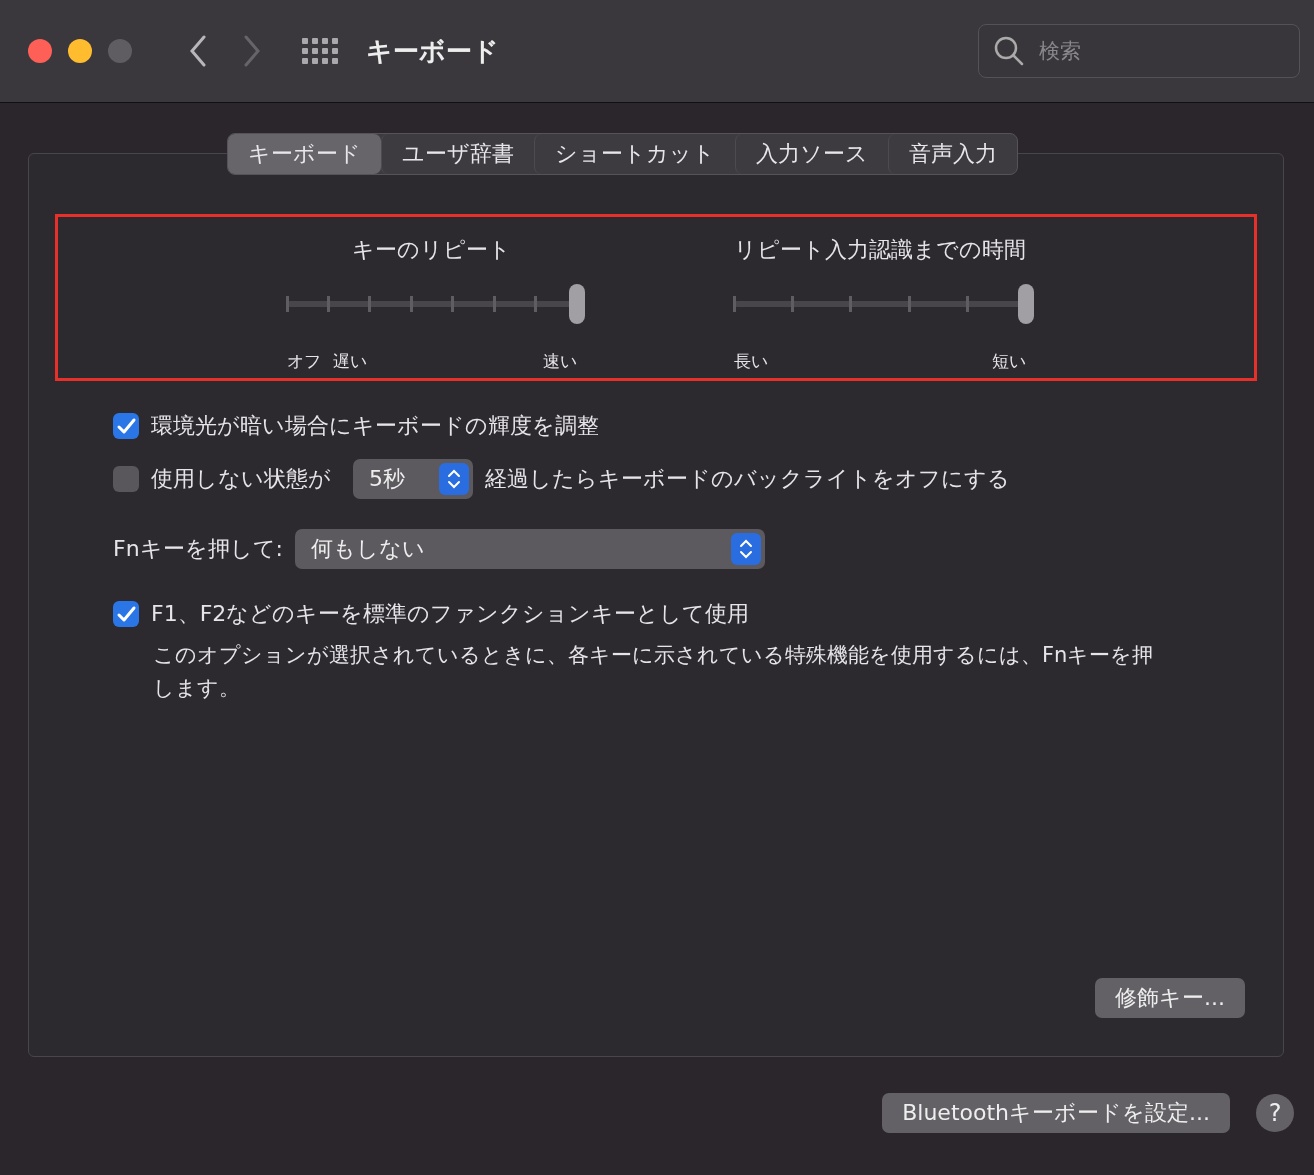 This screenshot has width=1314, height=1175. Describe the element at coordinates (349, 361) in the screenshot. I see `slider-label: 遅い` at that location.